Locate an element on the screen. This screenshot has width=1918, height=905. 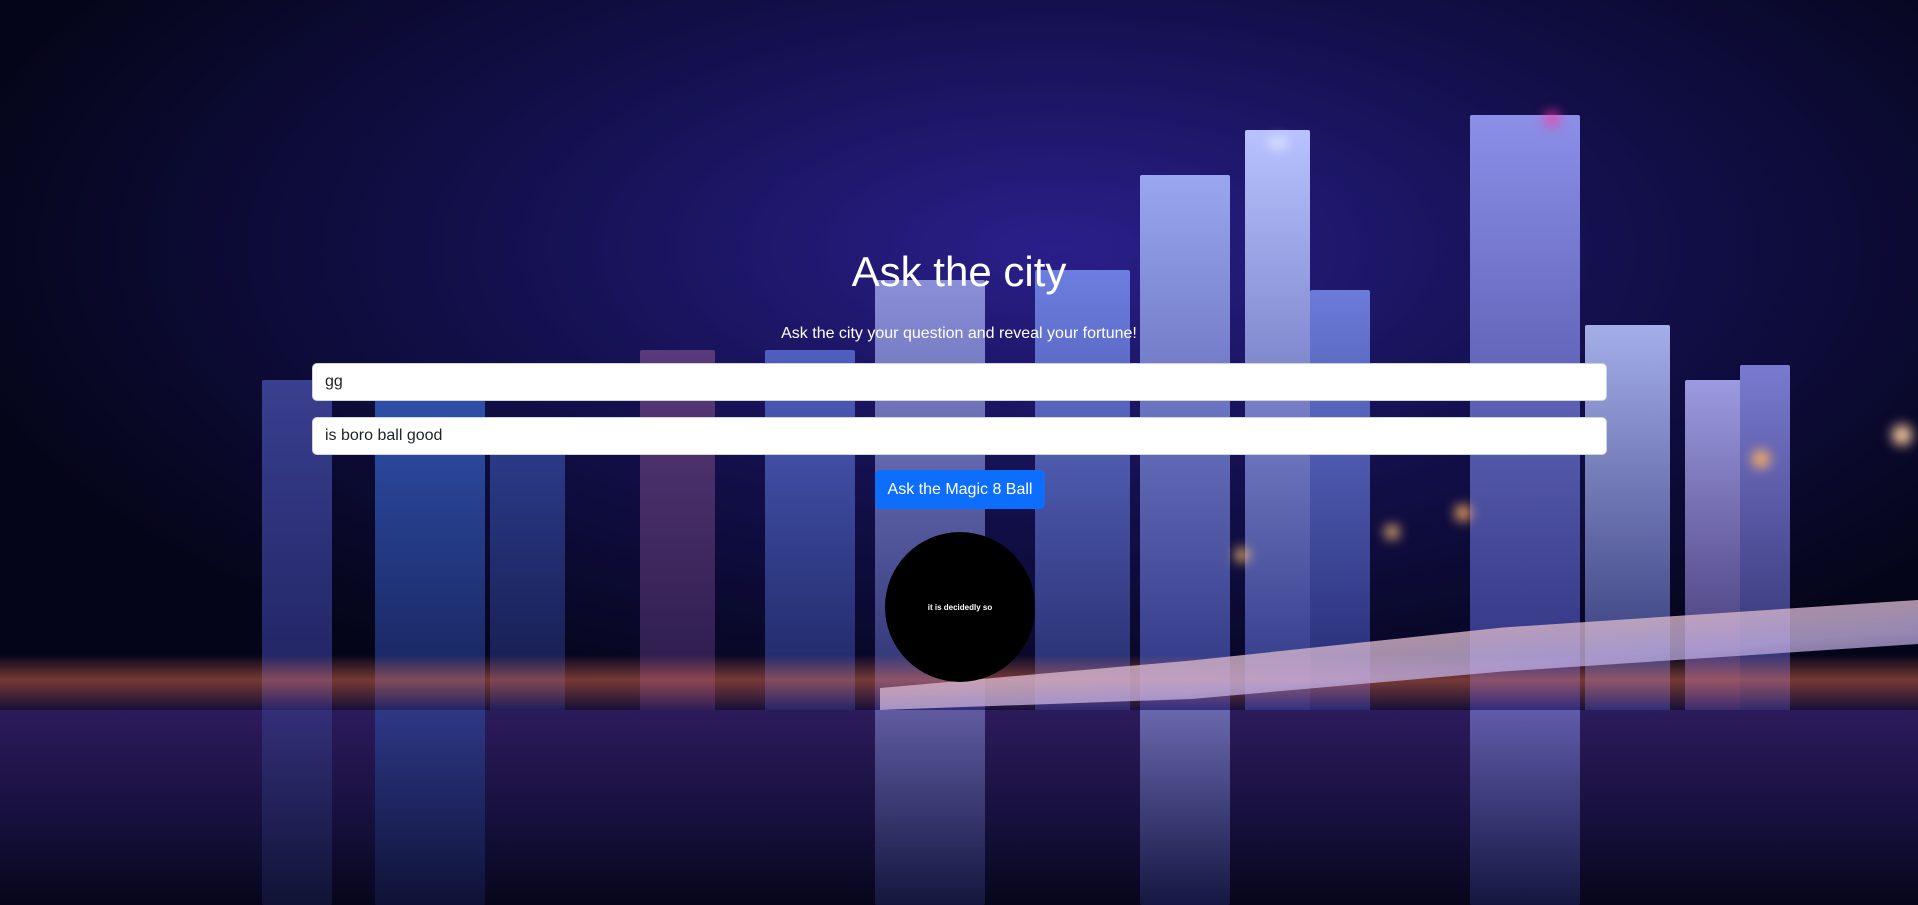
question-input is located at coordinates (959, 436).